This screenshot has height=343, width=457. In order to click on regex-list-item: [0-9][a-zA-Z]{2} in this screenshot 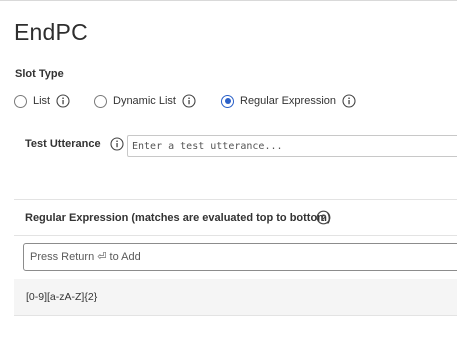, I will do `click(235, 297)`.